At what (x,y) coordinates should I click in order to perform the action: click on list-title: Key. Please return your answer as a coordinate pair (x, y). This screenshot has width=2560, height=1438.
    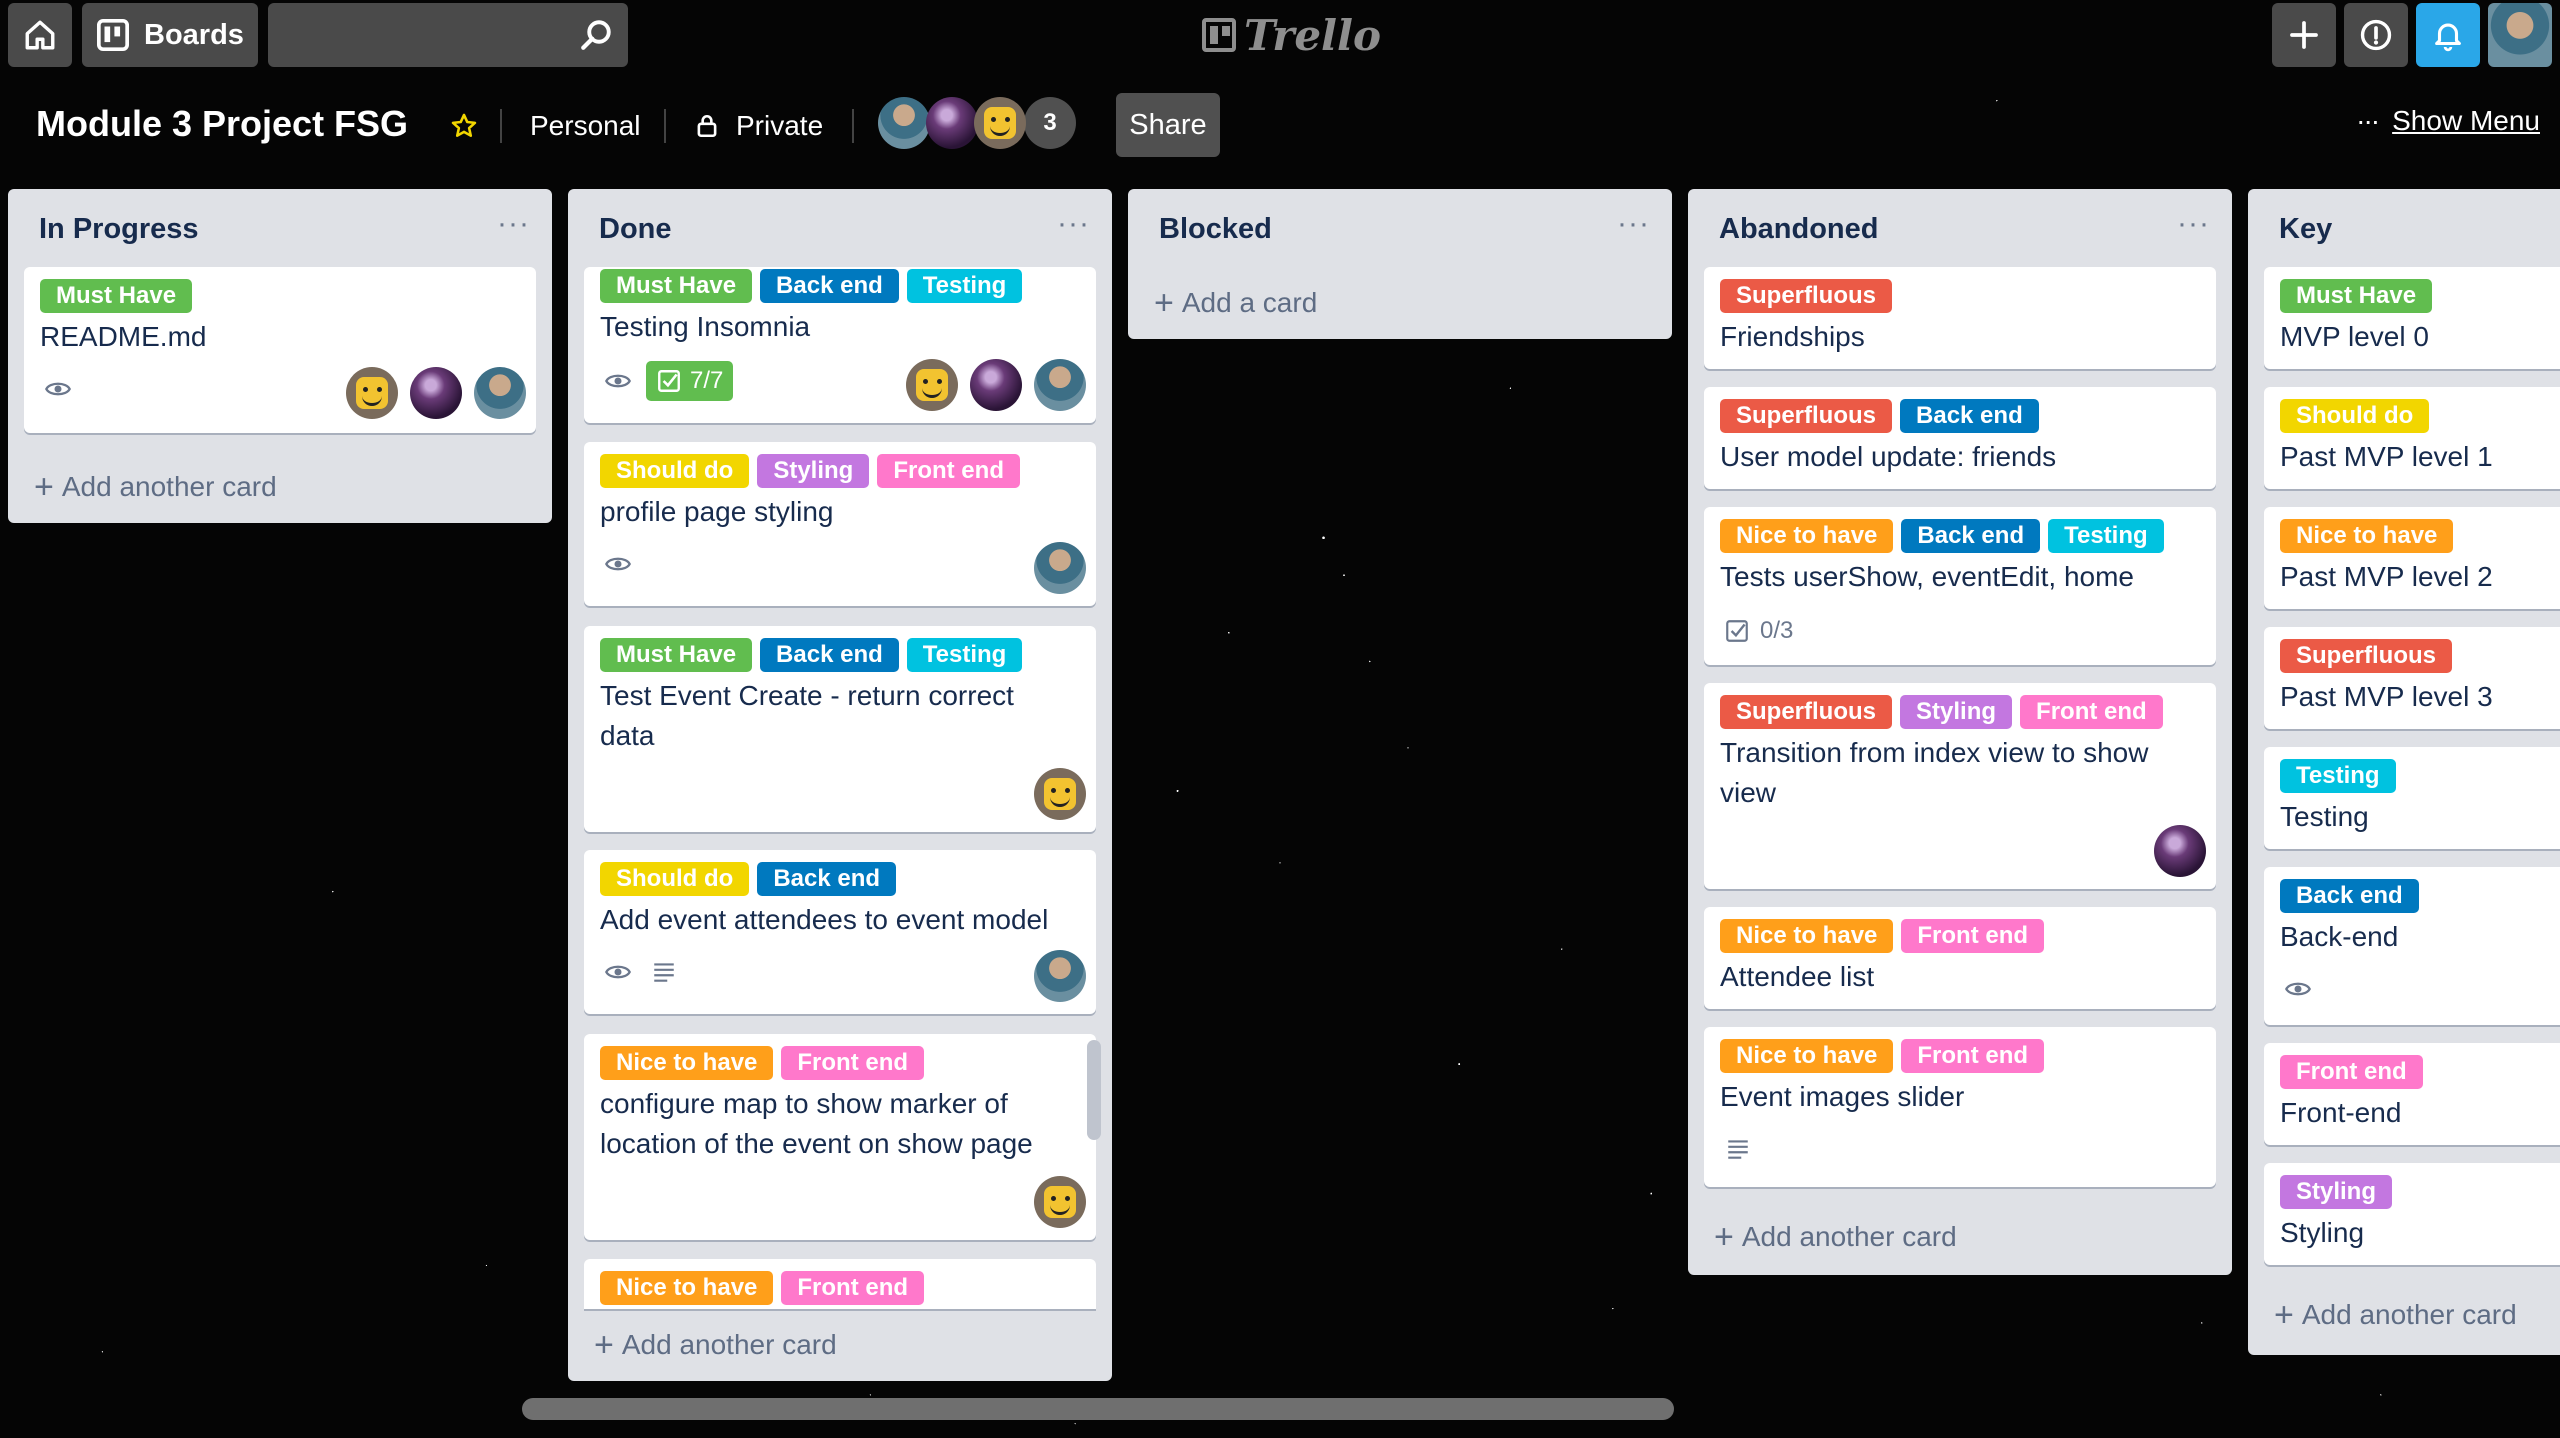
    Looking at the image, I should click on (2305, 229).